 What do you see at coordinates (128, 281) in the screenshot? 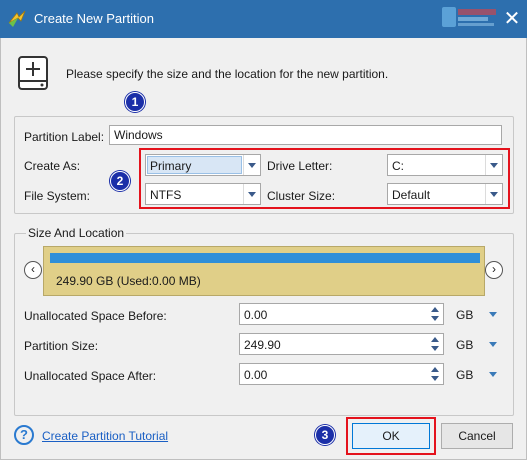
I see `partition-caption: 249.90 GB (Used:0.00 MB)` at bounding box center [128, 281].